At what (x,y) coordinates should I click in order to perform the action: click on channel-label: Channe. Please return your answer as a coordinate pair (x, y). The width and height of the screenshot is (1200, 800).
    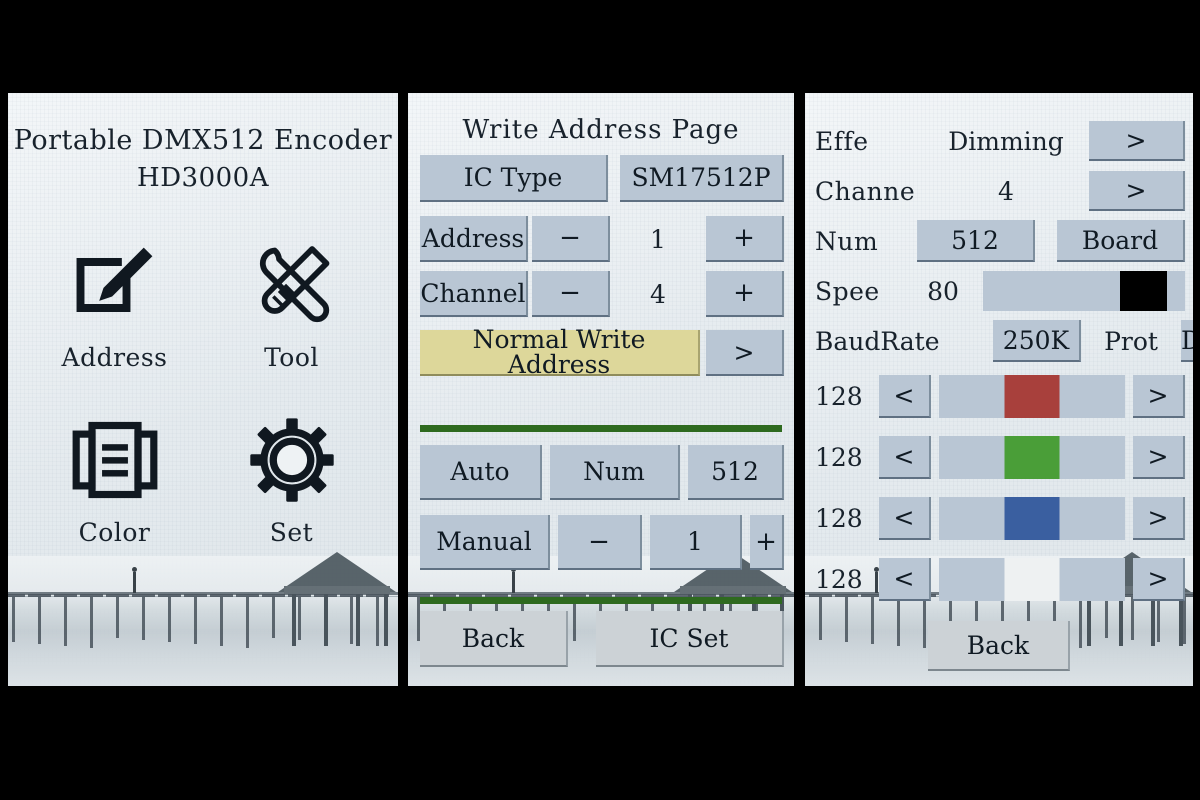
    Looking at the image, I should click on (865, 191).